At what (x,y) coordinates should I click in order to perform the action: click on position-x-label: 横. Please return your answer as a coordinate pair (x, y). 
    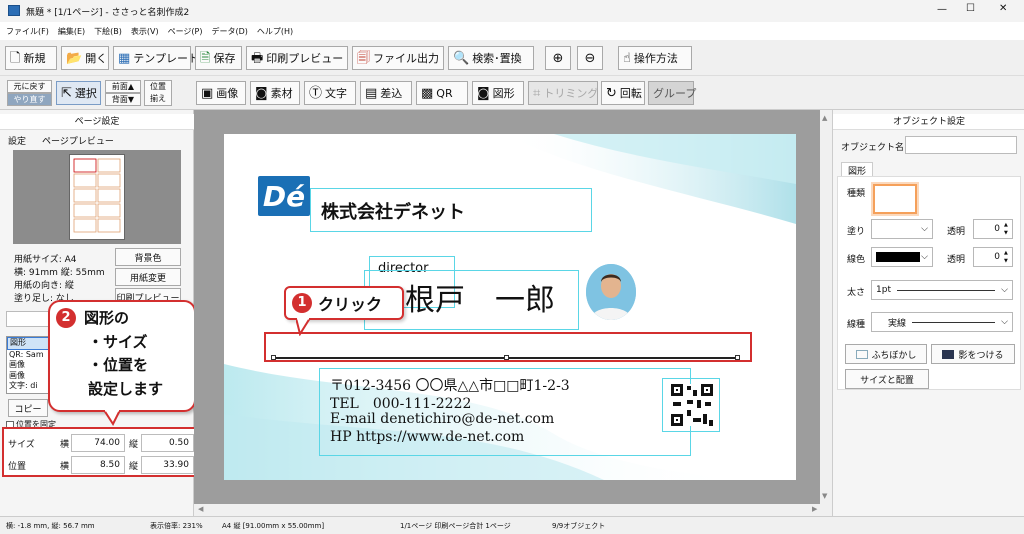
    Looking at the image, I should click on (65, 467).